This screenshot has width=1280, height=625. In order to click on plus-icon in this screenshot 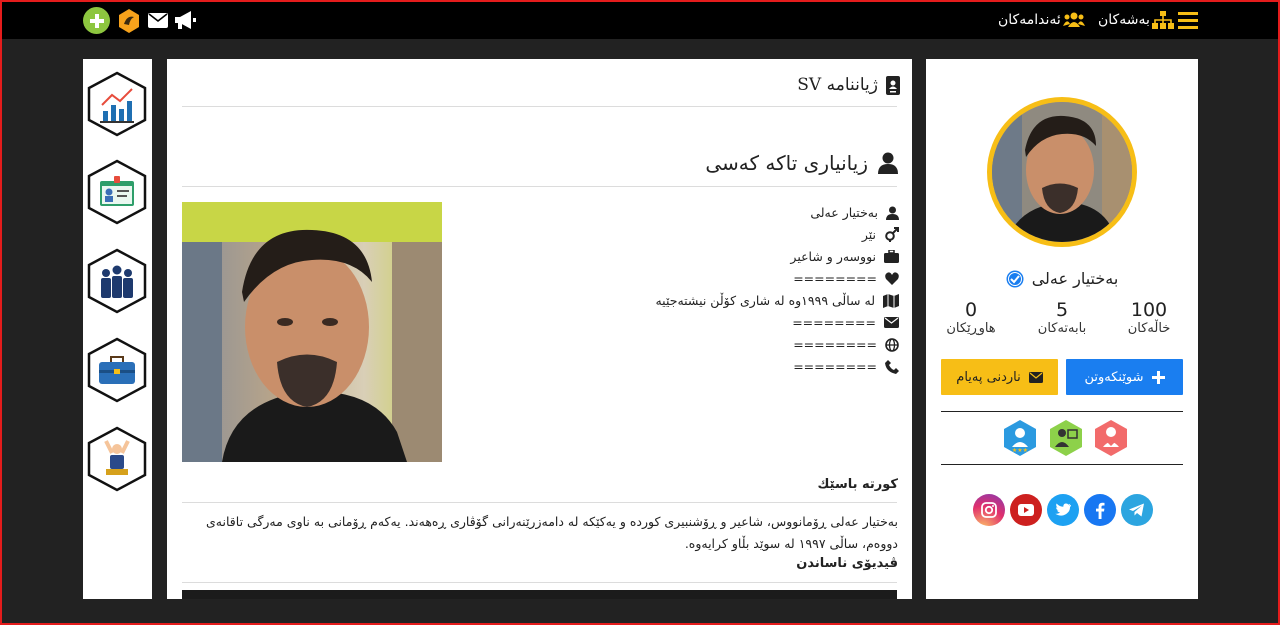, I will do `click(1158, 377)`.